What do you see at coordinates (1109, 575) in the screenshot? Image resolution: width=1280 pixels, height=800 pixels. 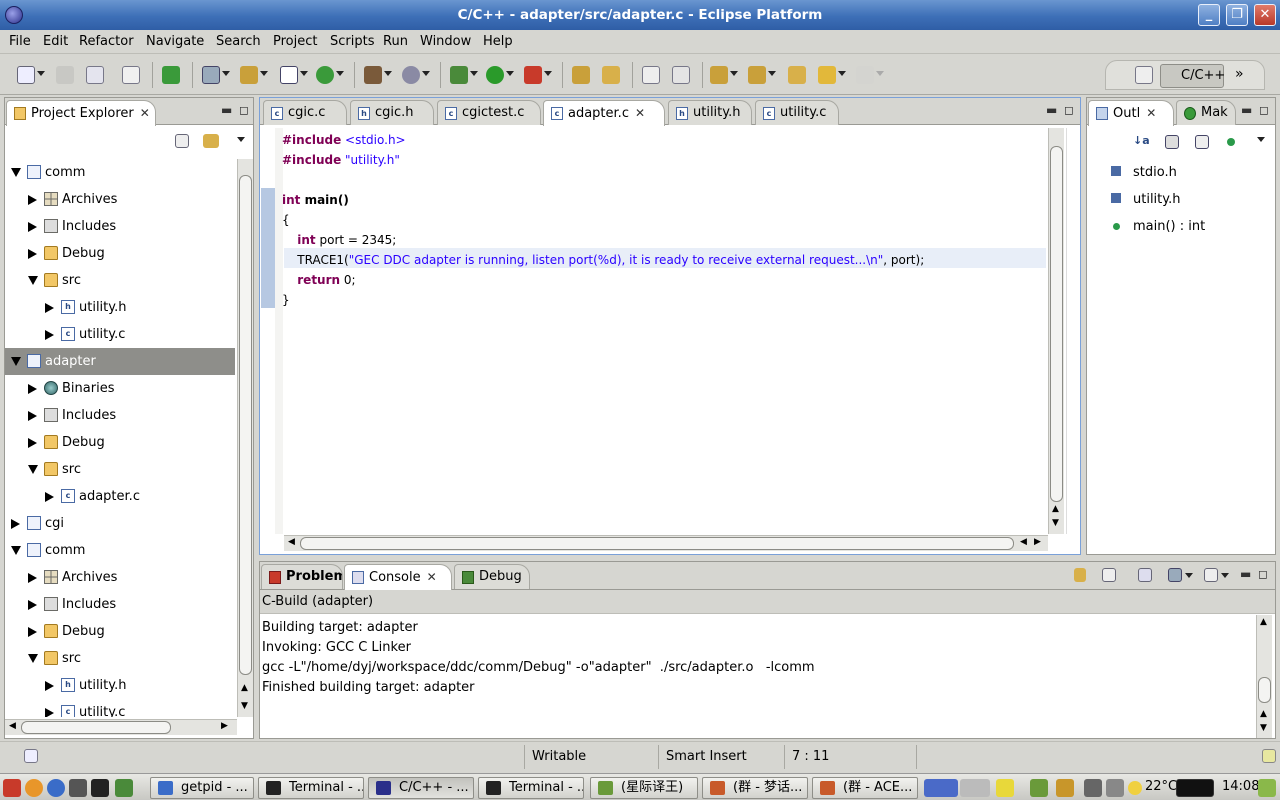 I see `clear-console-icon` at bounding box center [1109, 575].